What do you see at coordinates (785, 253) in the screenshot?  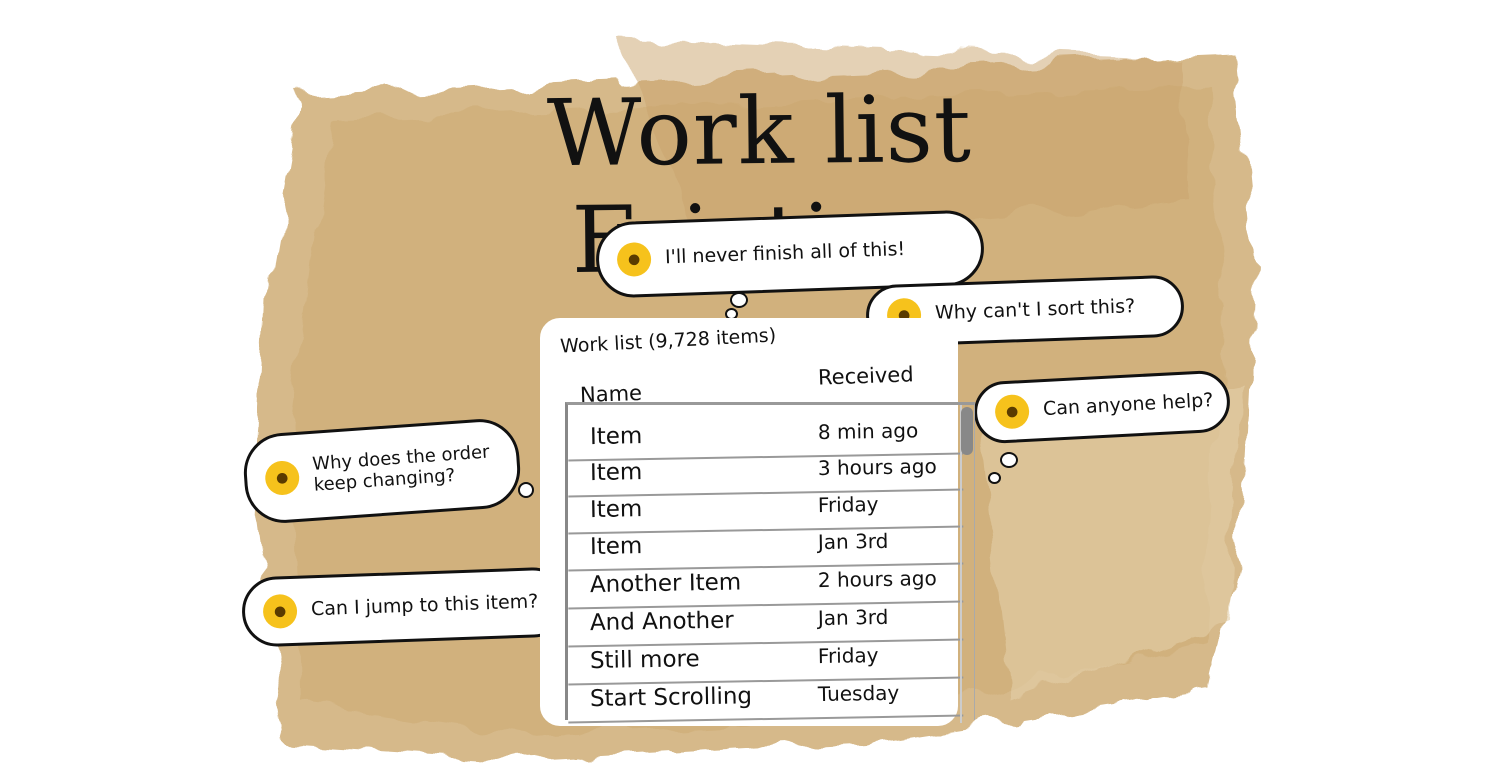 I see `bubble-text: I'll never finish all of this!` at bounding box center [785, 253].